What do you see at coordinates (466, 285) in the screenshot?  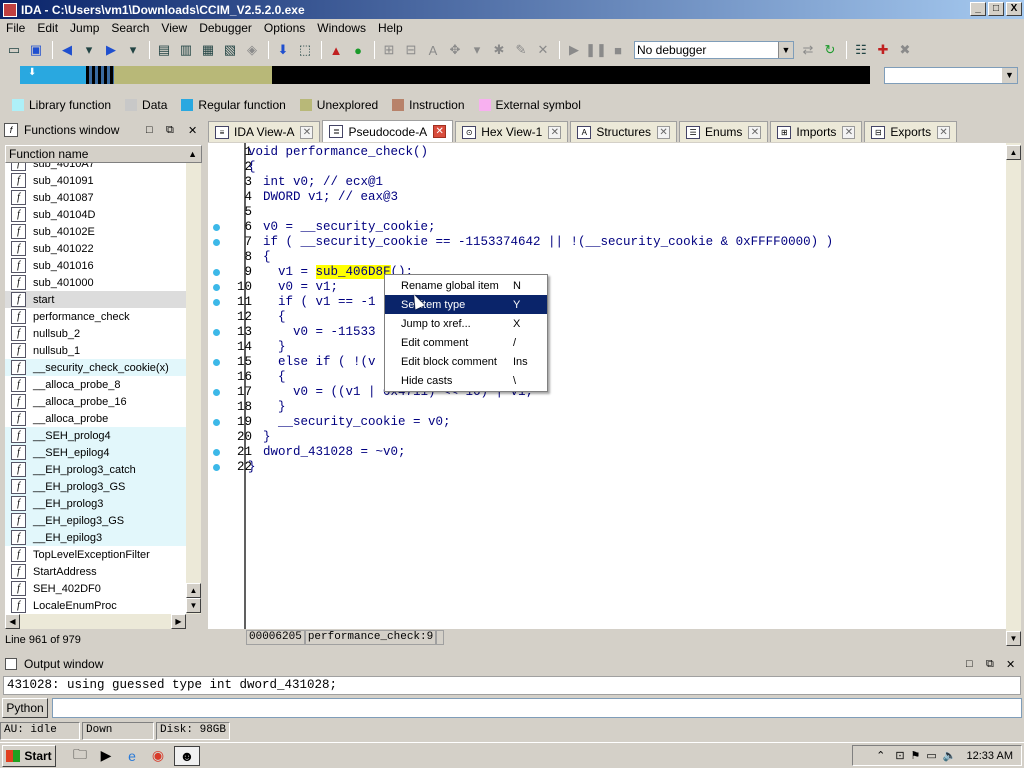 I see `context-menu-item-rename-global-item: Rename global item N` at bounding box center [466, 285].